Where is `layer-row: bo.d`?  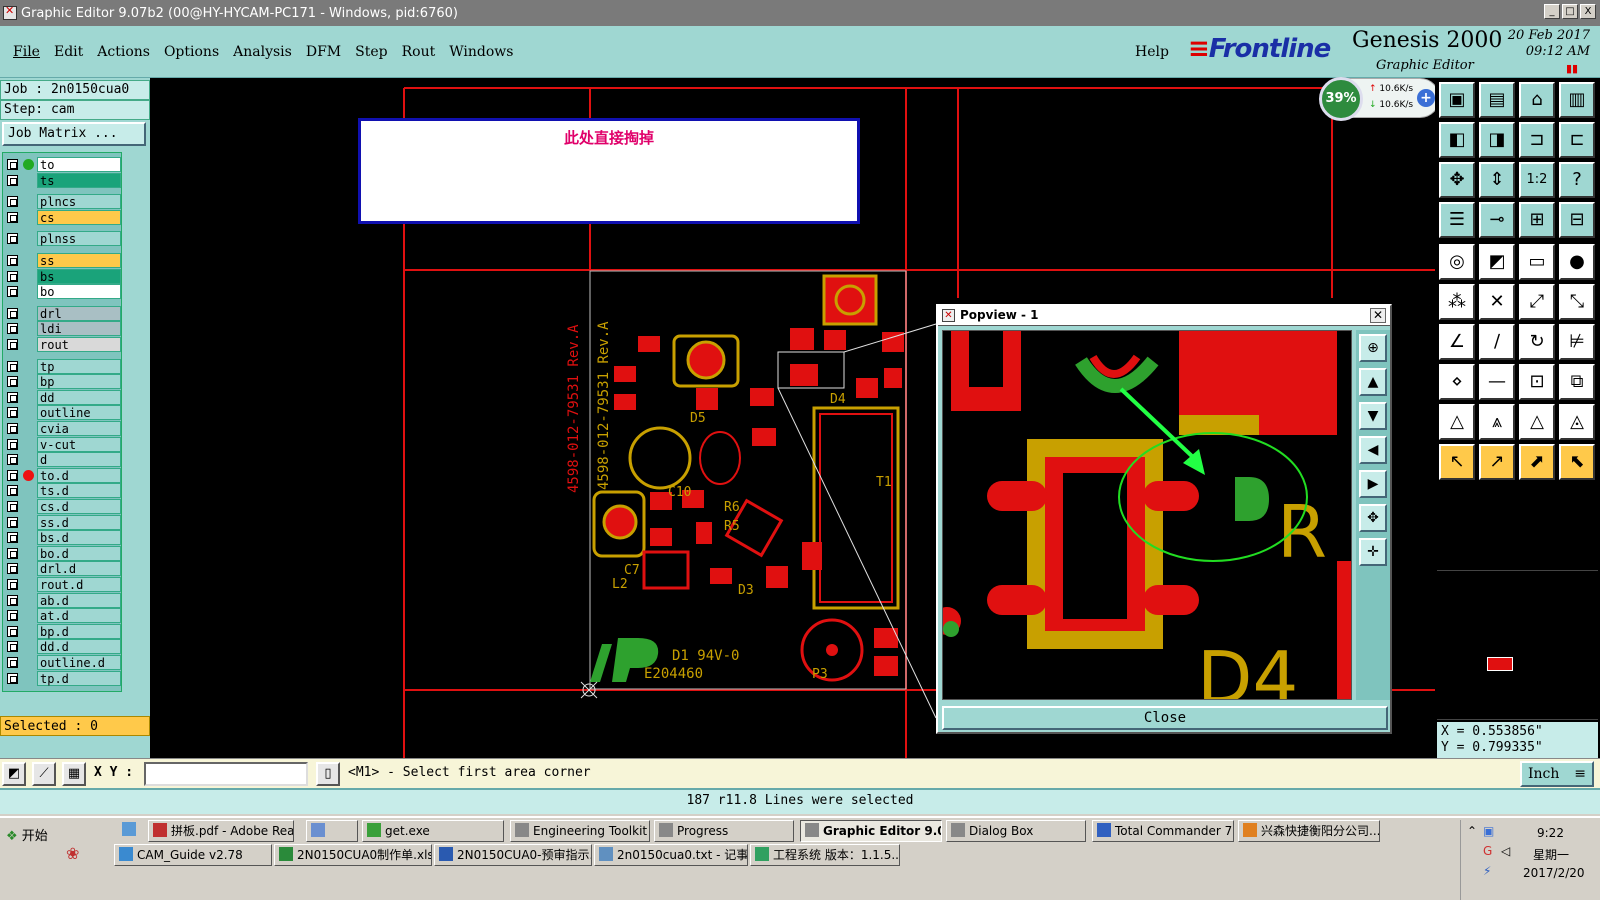
layer-row: bo.d is located at coordinates (62, 553).